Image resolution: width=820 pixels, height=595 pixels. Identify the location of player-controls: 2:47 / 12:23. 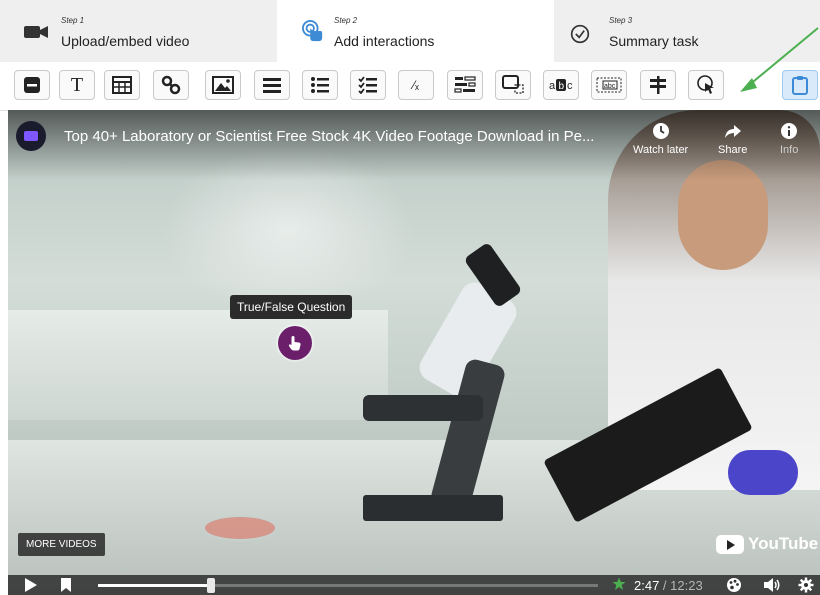
(414, 585).